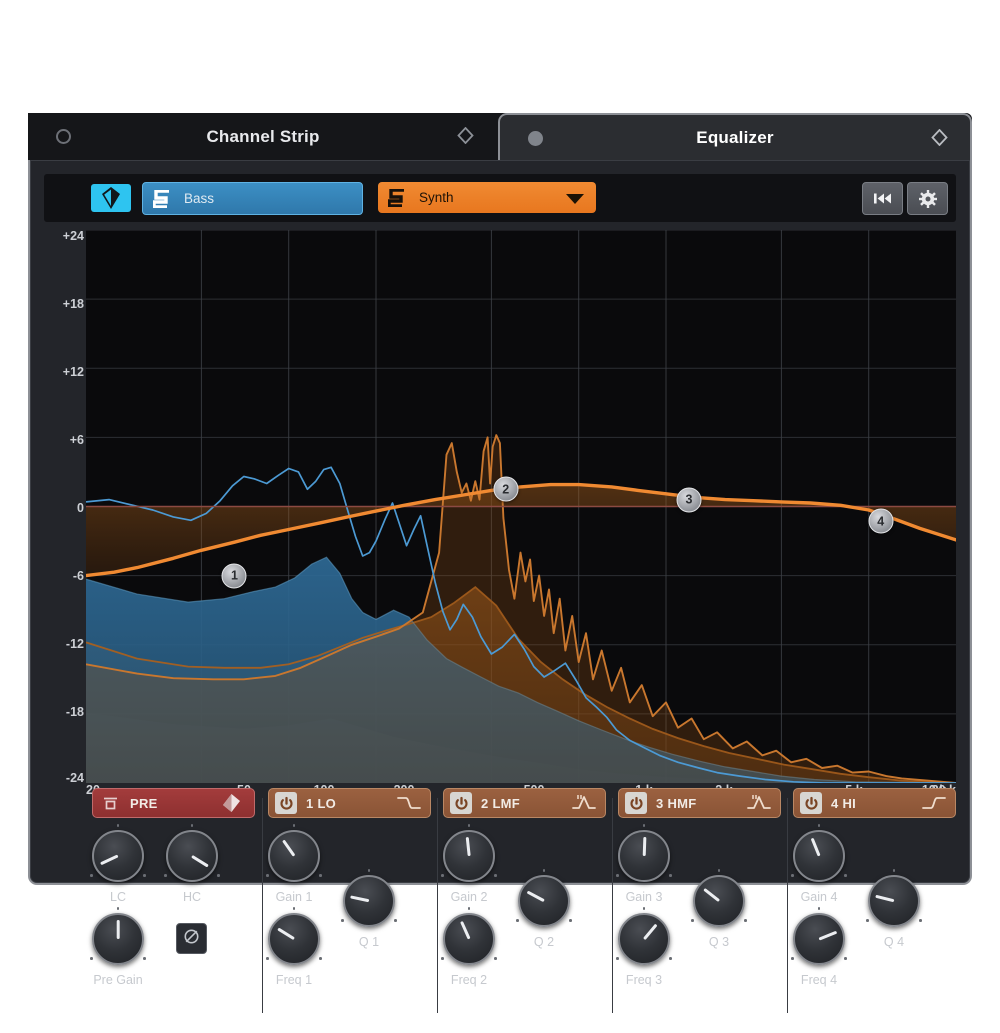  I want to click on q-4-knob-label: Q 4, so click(894, 942).